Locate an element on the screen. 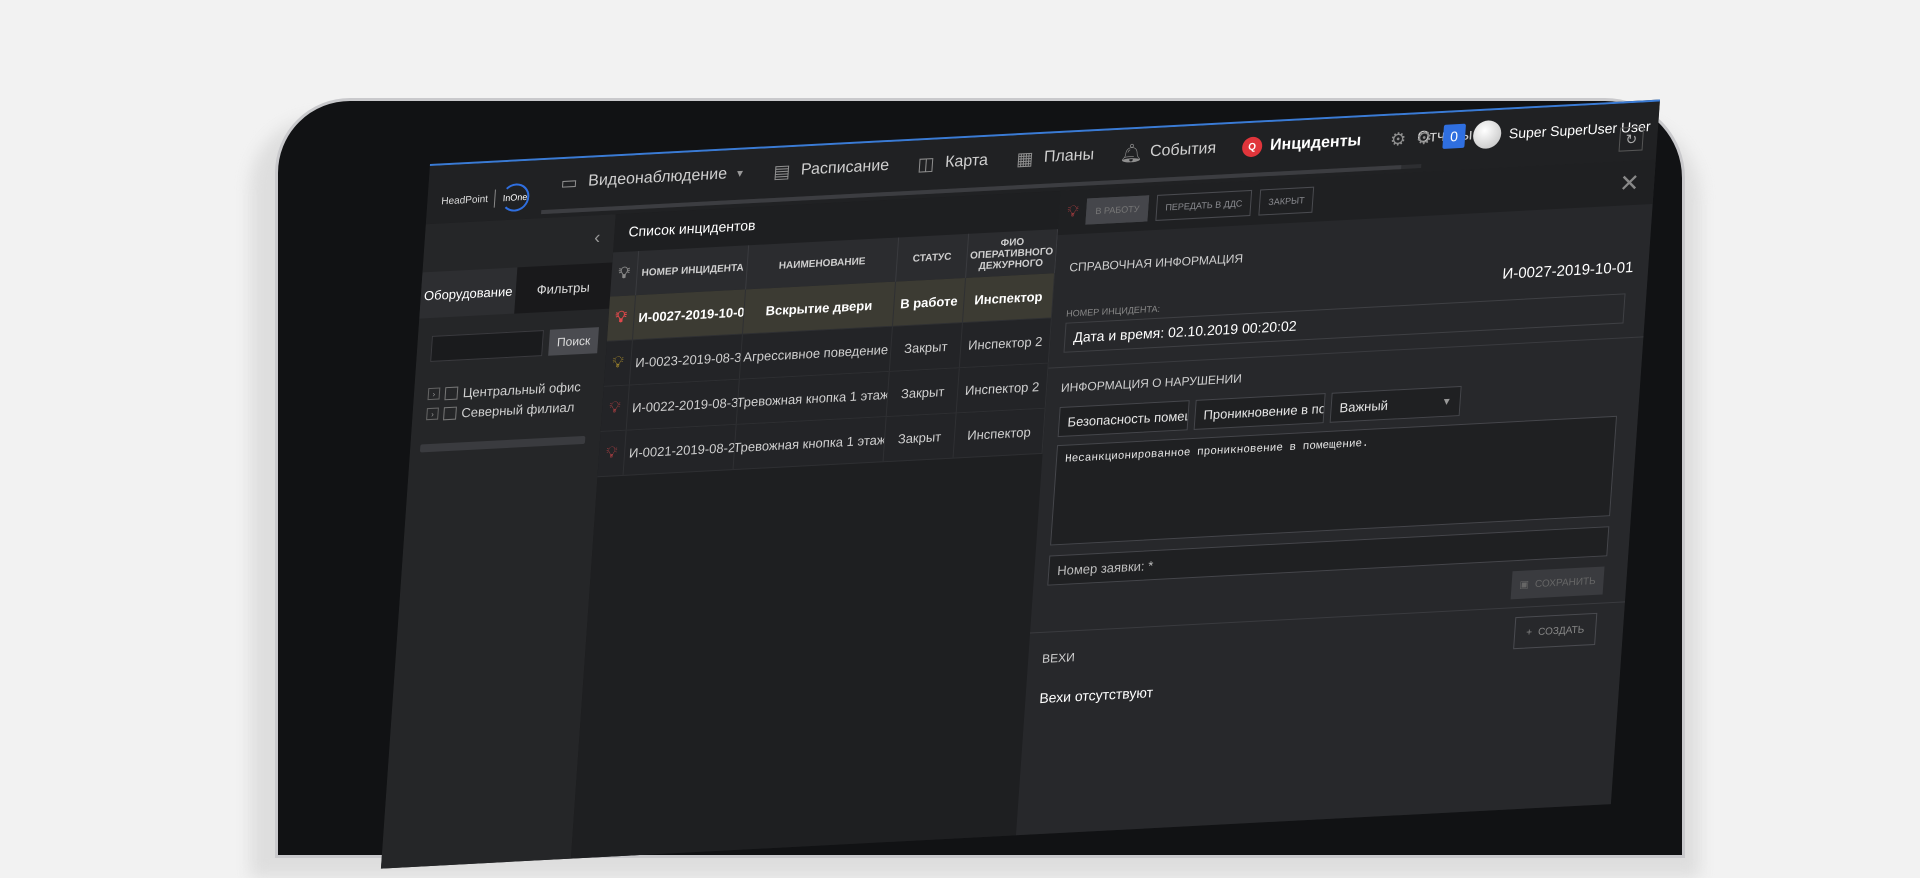 This screenshot has width=1920, height=878. tab-filters: Фильтры is located at coordinates (563, 288).